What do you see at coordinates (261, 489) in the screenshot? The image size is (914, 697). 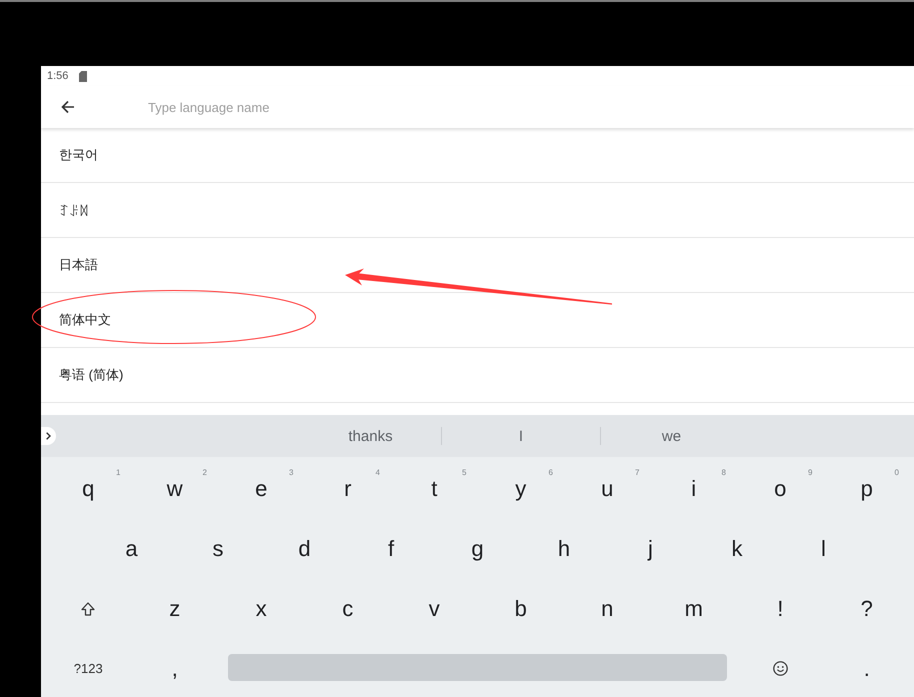 I see `keyboard-key: e` at bounding box center [261, 489].